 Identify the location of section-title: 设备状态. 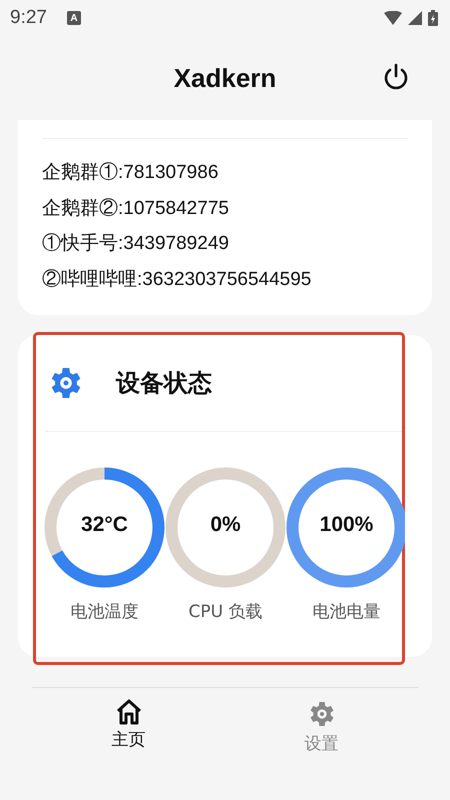
(164, 383).